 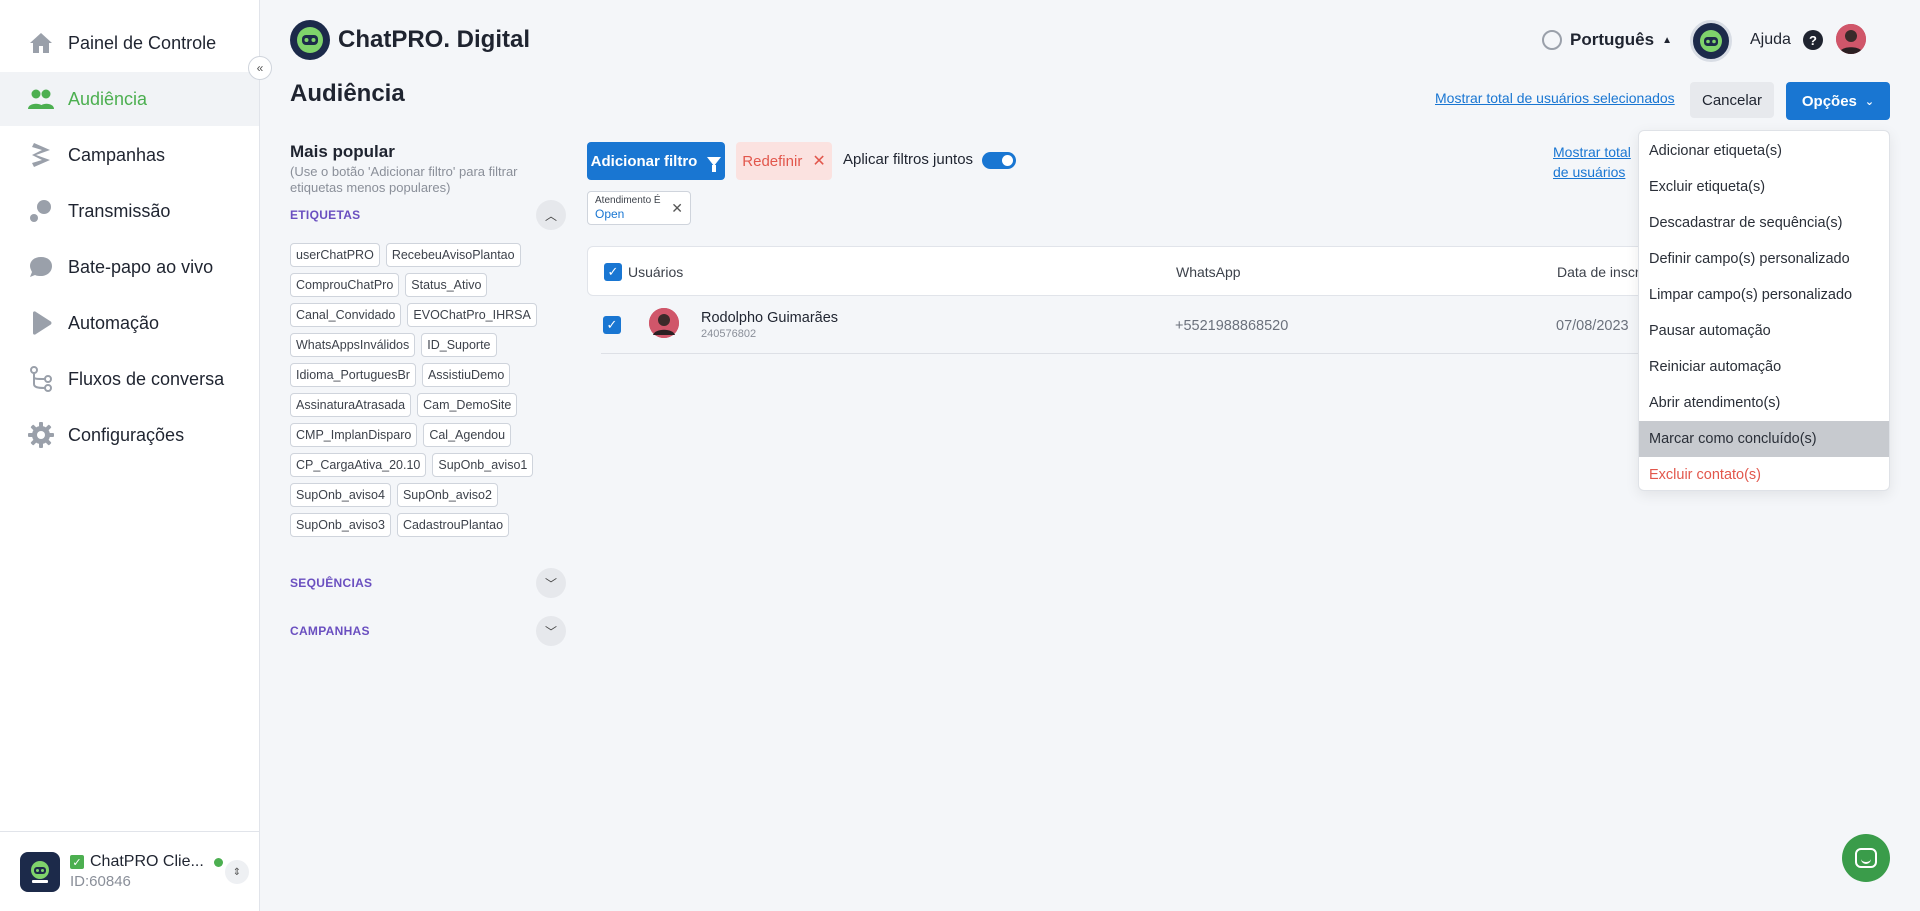 I want to click on tag-chip: SupOnb_aviso4, so click(x=340, y=495).